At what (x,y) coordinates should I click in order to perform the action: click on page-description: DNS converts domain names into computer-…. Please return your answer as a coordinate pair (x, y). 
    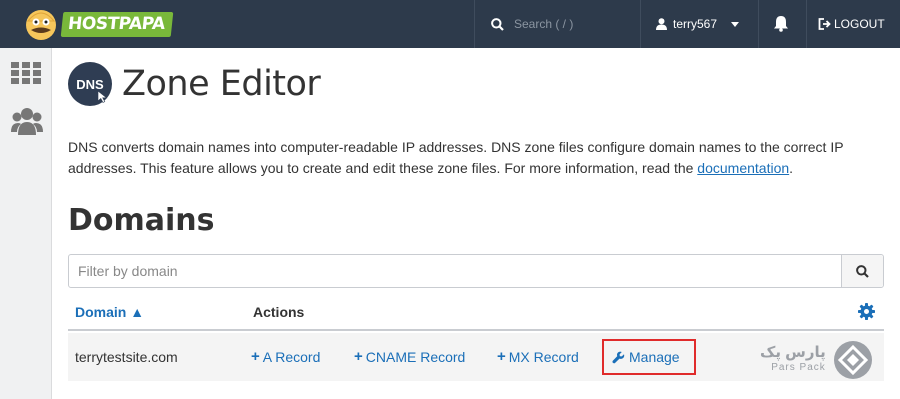
    Looking at the image, I should click on (478, 158).